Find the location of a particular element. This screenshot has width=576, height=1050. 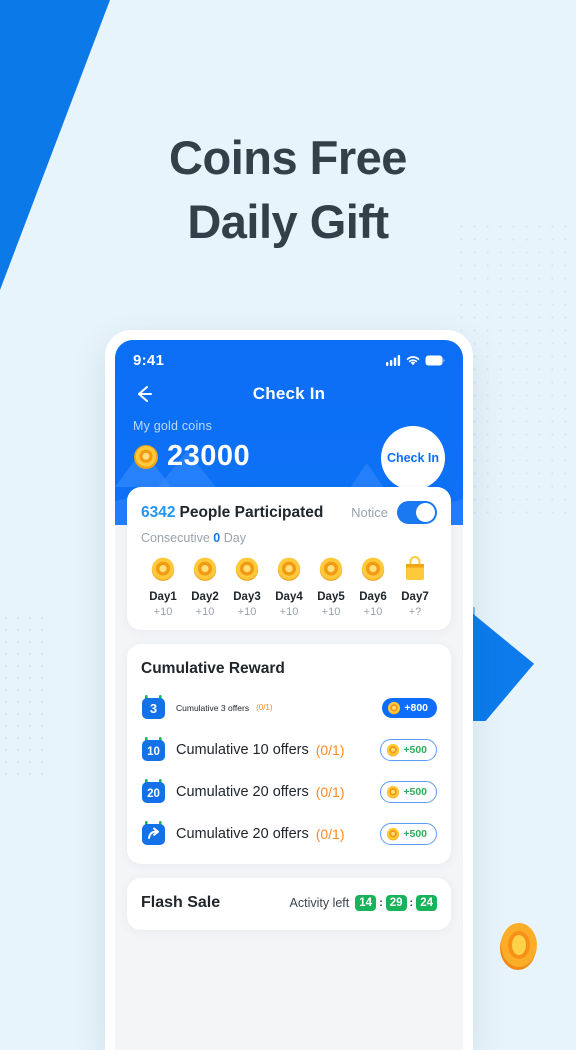

flash-sale-header: Flash Sale Activity left 14 : 29 : 24 is located at coordinates (289, 903).